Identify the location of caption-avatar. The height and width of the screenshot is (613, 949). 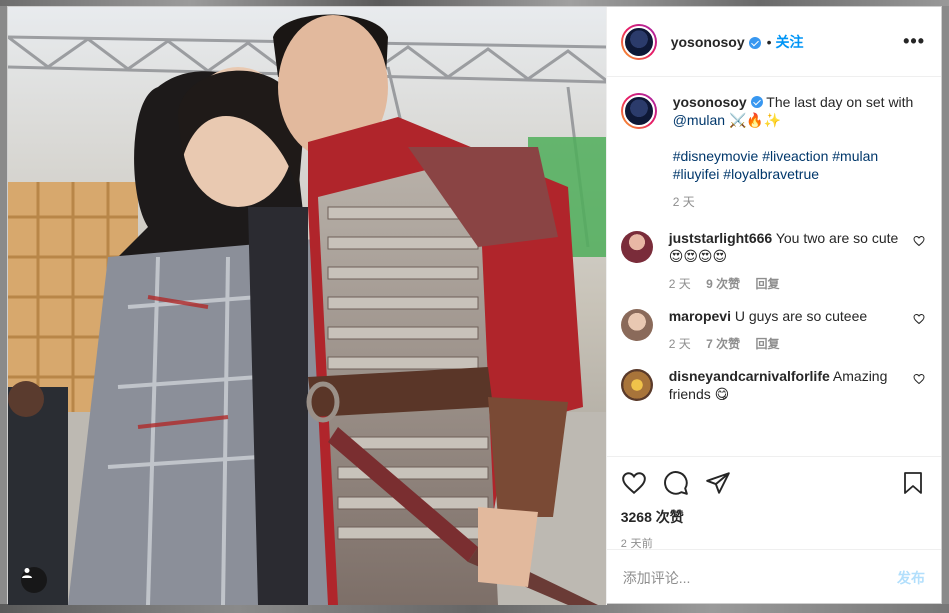
(638, 111).